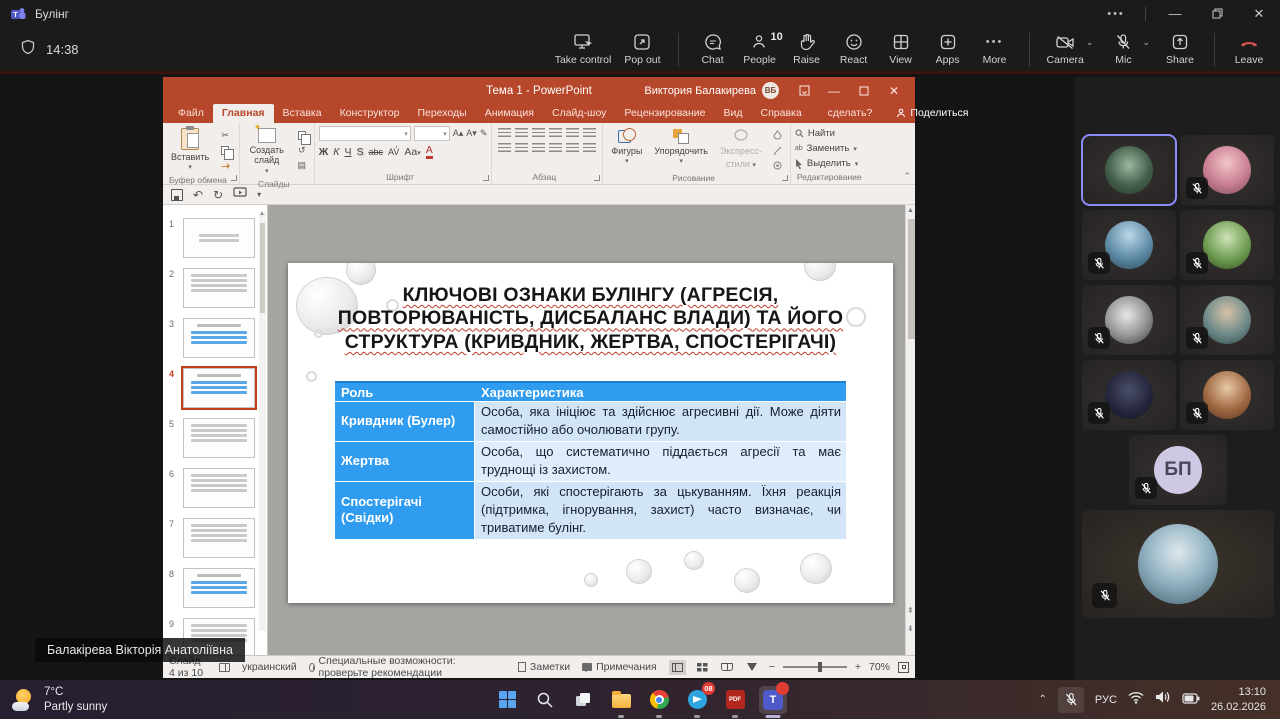 This screenshot has width=1280, height=719. I want to click on thumbnail-scrollbar, so click(262, 421).